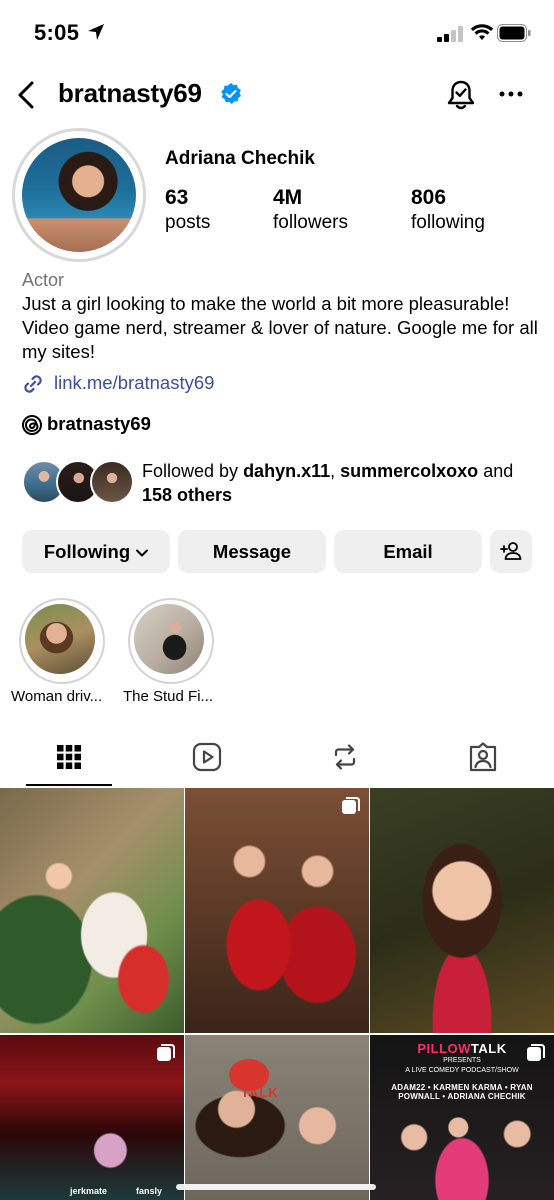 The width and height of the screenshot is (554, 1200). Describe the element at coordinates (142, 553) in the screenshot. I see `chevron-down-icon` at that location.